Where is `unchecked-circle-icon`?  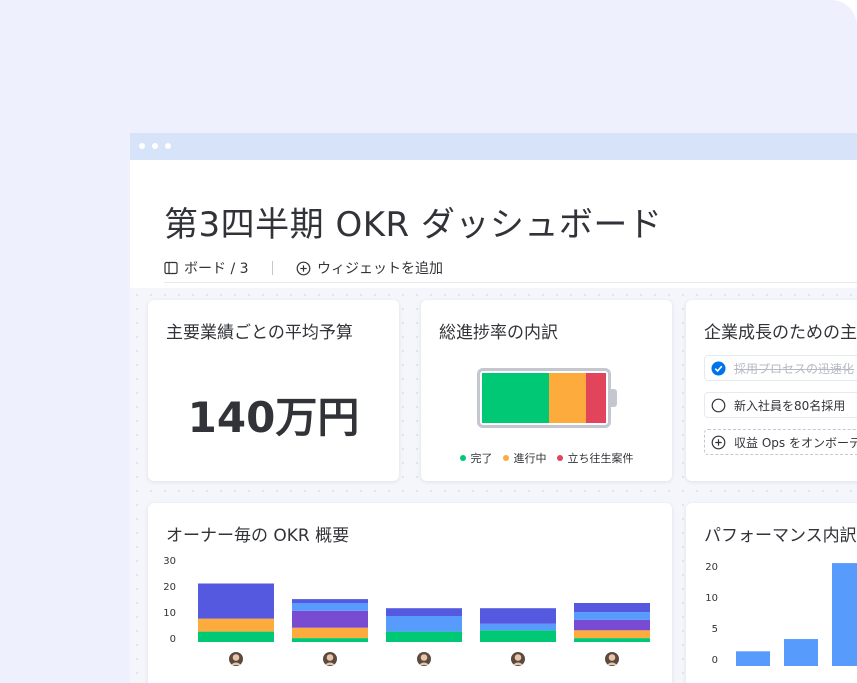 unchecked-circle-icon is located at coordinates (718, 405).